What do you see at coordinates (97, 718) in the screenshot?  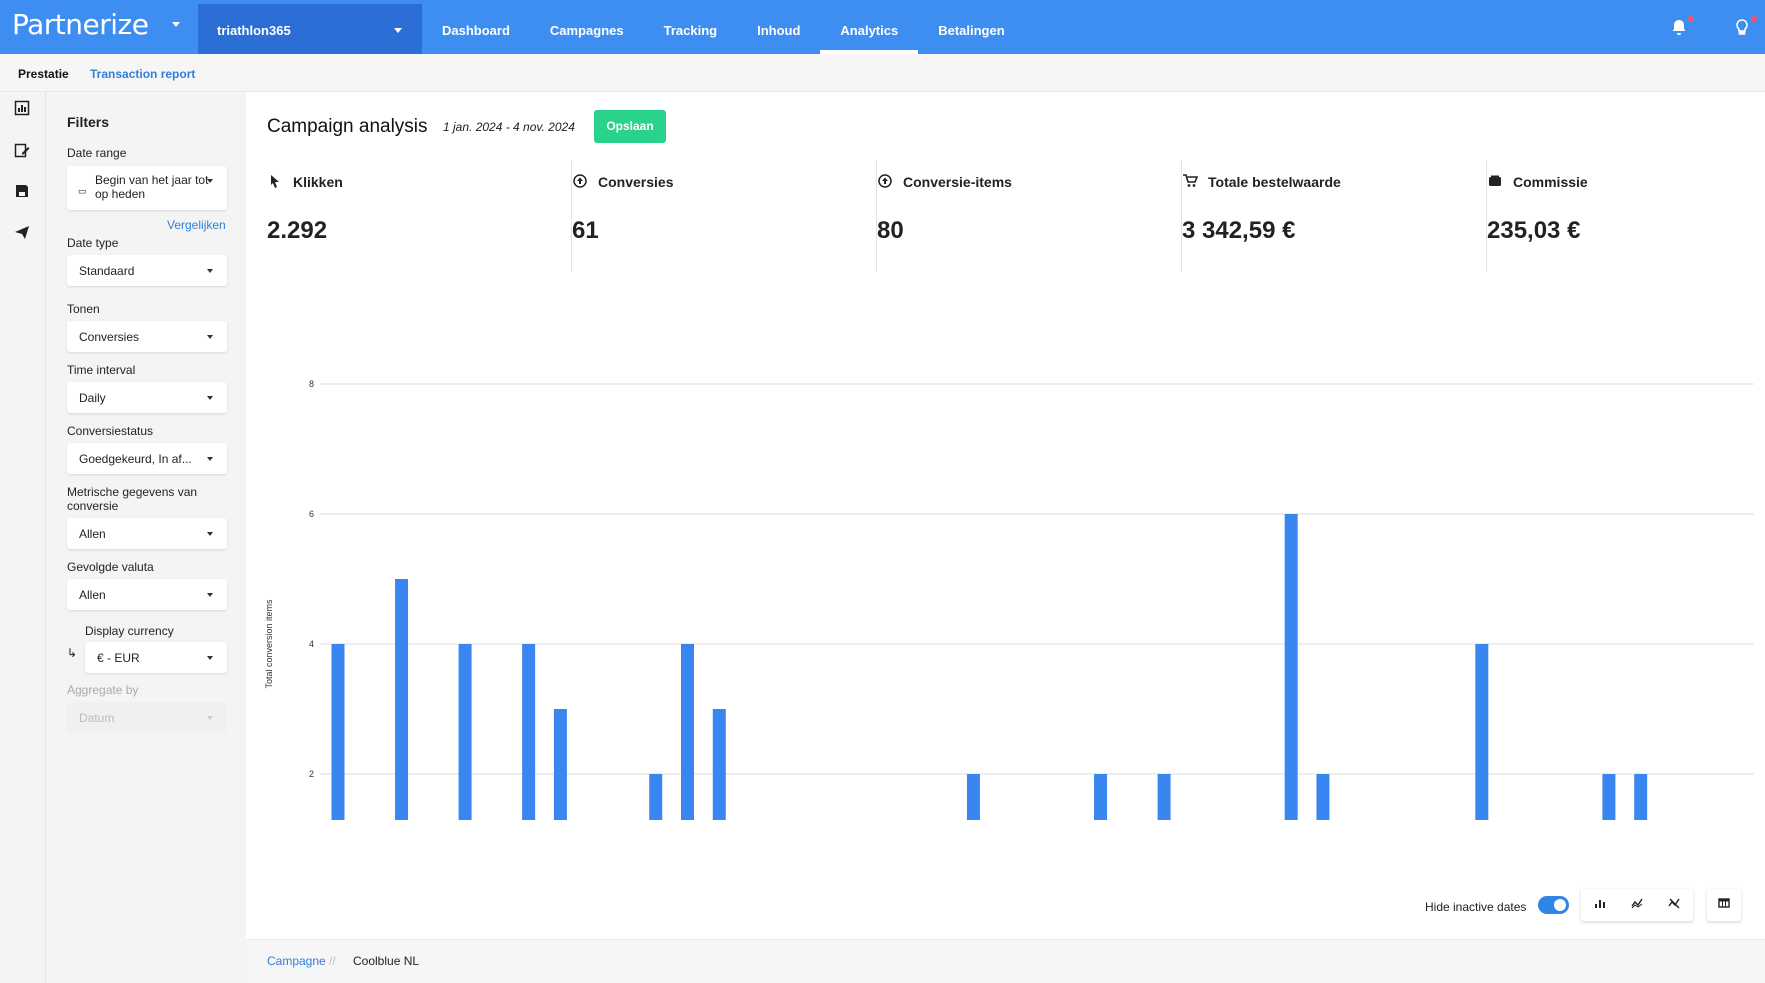 I see `aggregate-value: Datum` at bounding box center [97, 718].